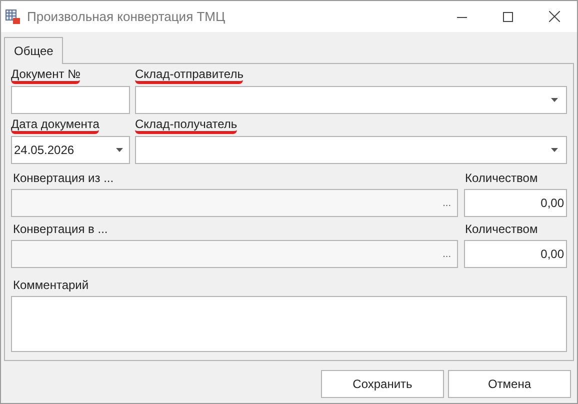  What do you see at coordinates (289, 324) in the screenshot?
I see `comment-field` at bounding box center [289, 324].